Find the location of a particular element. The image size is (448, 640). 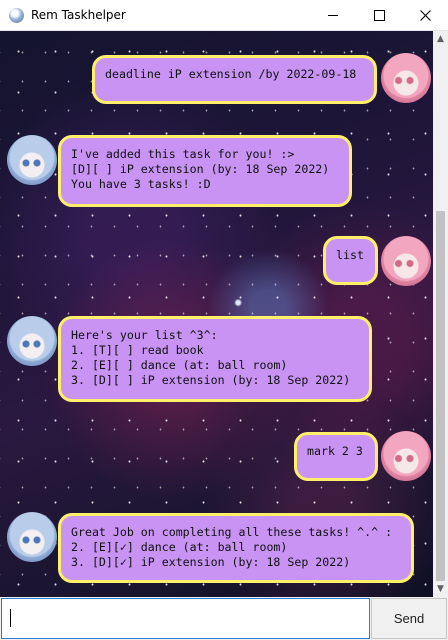

scroll-down-icon: ▼ is located at coordinates (440, 589).